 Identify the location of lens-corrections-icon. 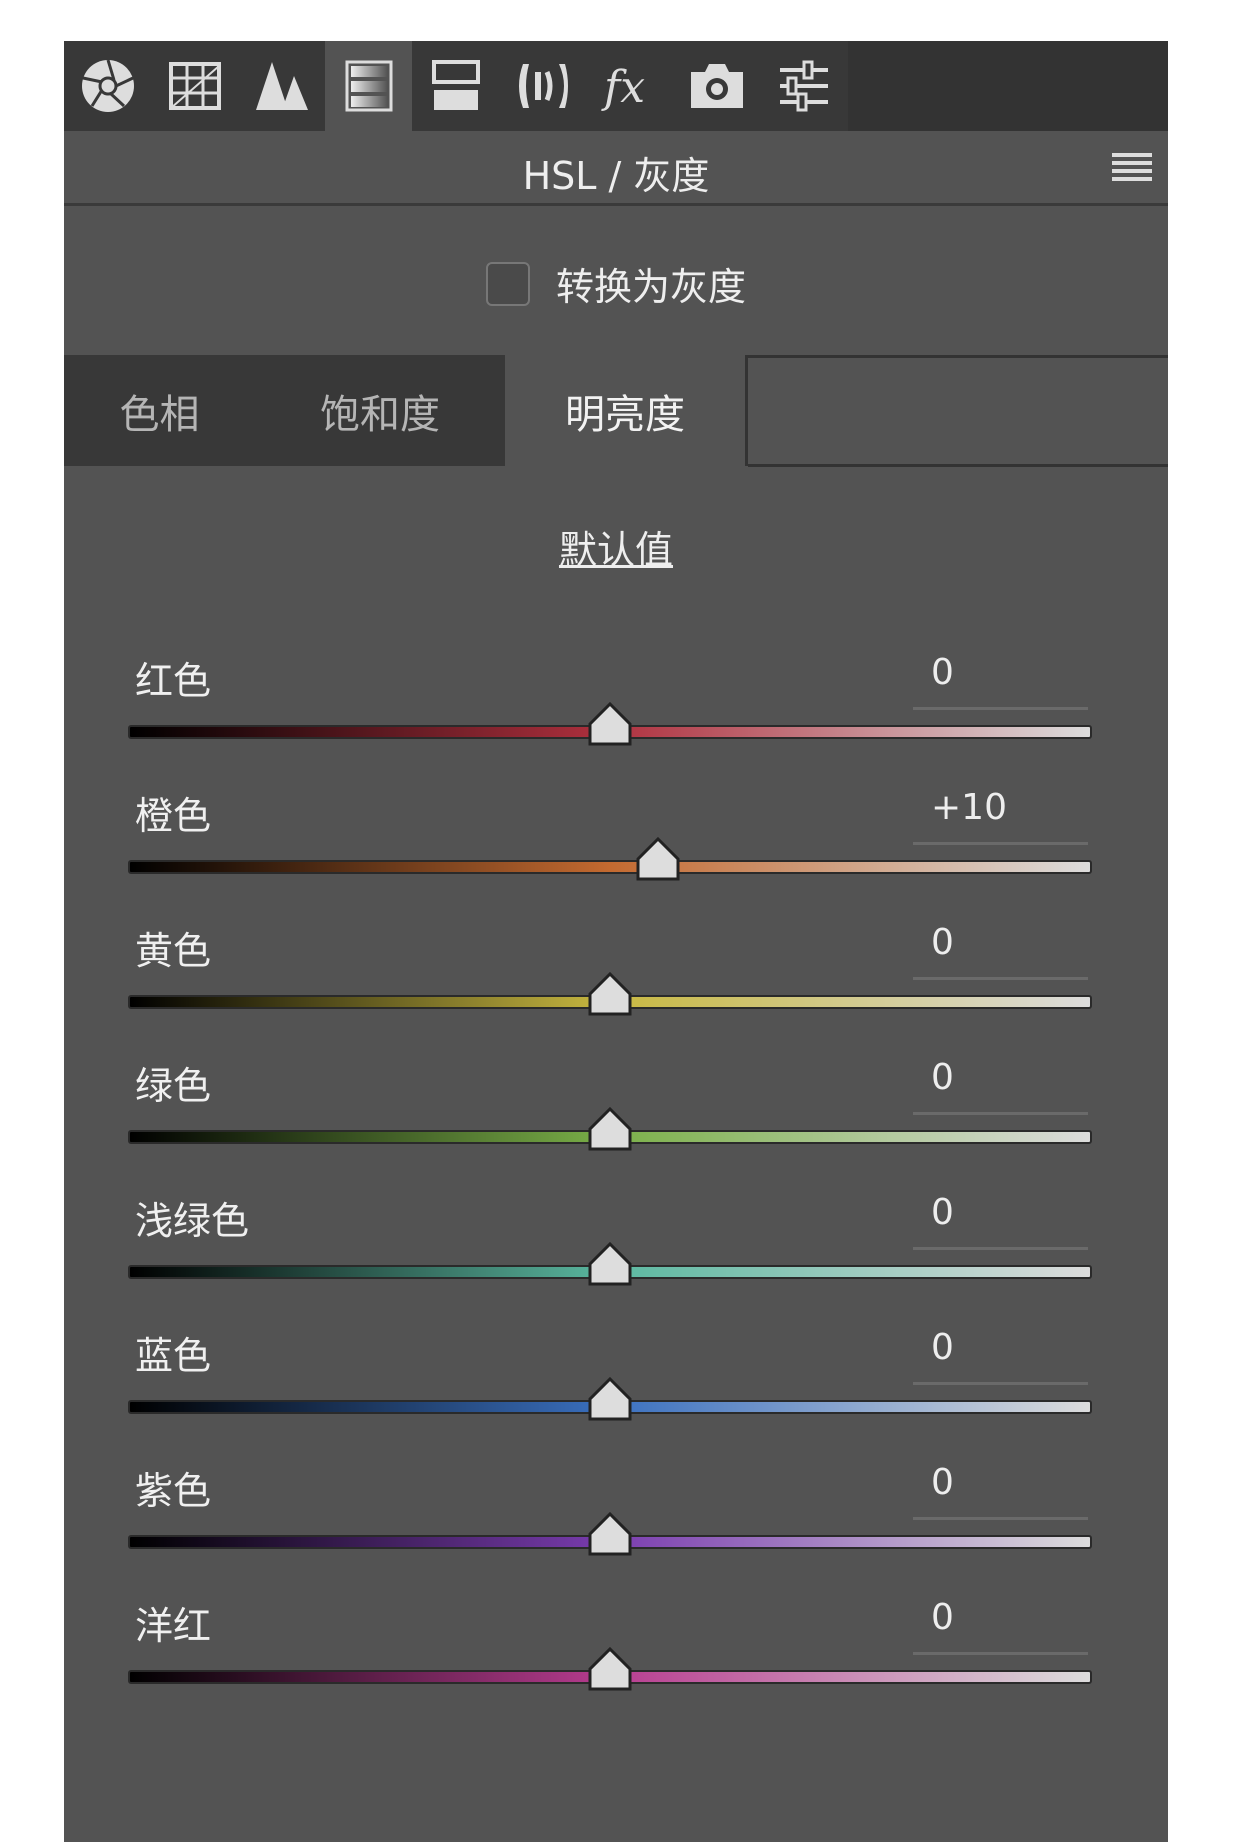
(543, 86).